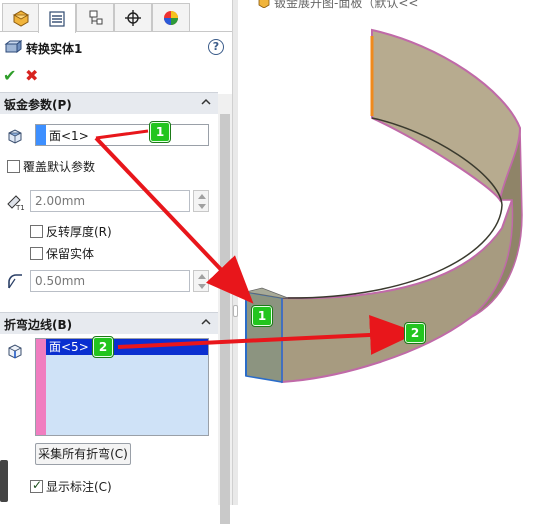 The image size is (536, 524). Describe the element at coordinates (36, 253) in the screenshot. I see `keep-body-checkbox` at that location.